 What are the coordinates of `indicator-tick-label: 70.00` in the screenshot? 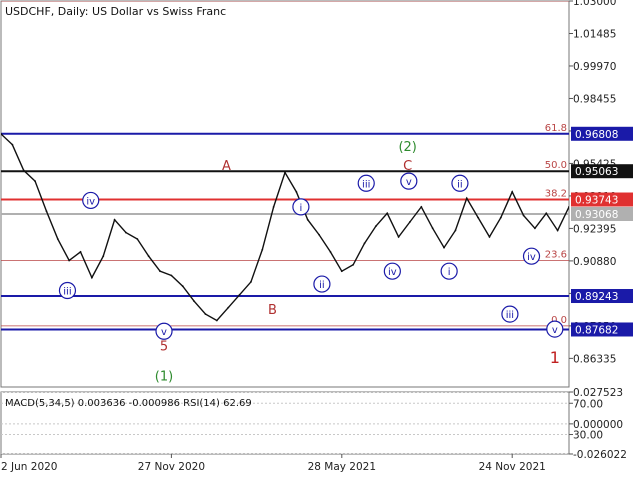 It's located at (588, 404).